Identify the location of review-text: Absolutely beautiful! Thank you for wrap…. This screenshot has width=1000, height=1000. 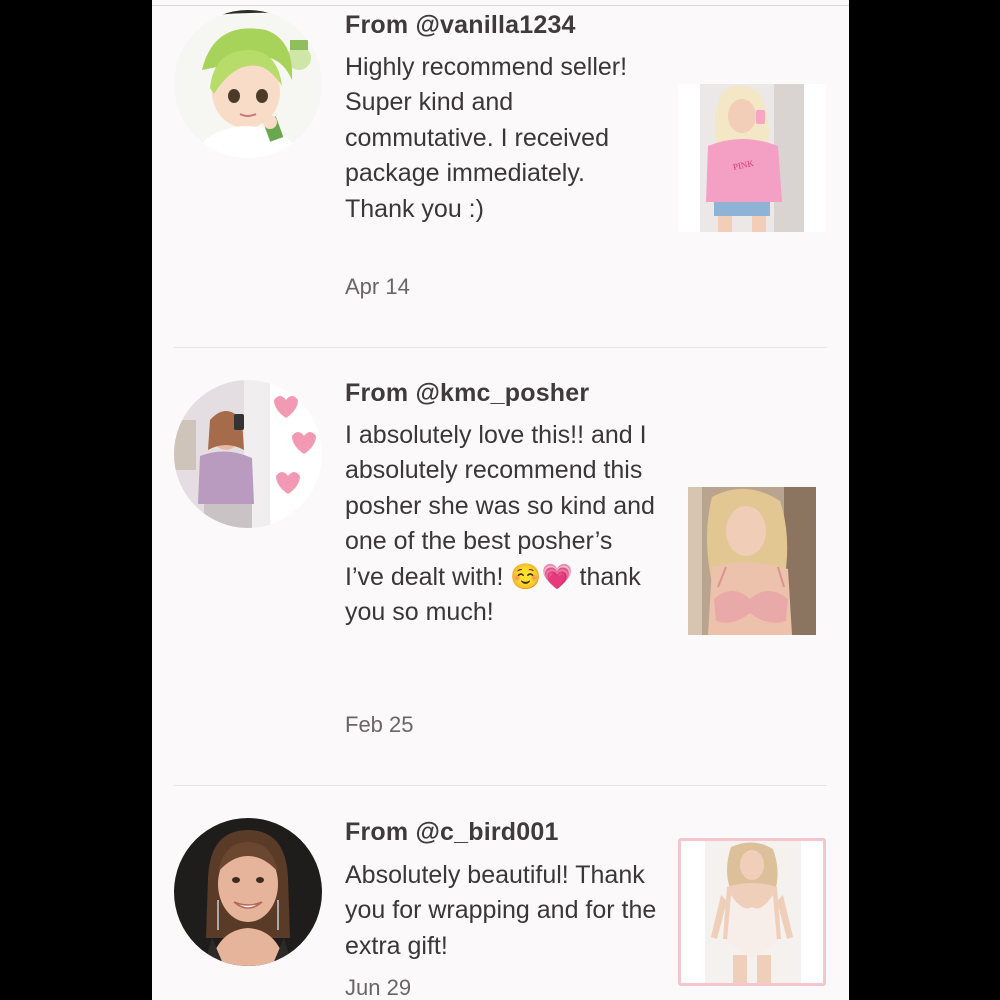
(501, 910).